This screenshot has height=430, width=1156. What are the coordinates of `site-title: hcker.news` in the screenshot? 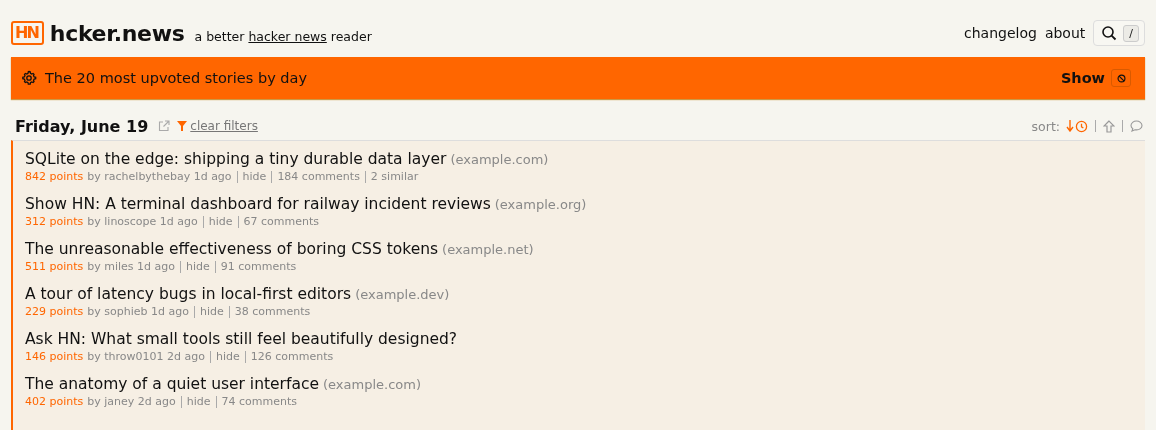 It's located at (117, 33).